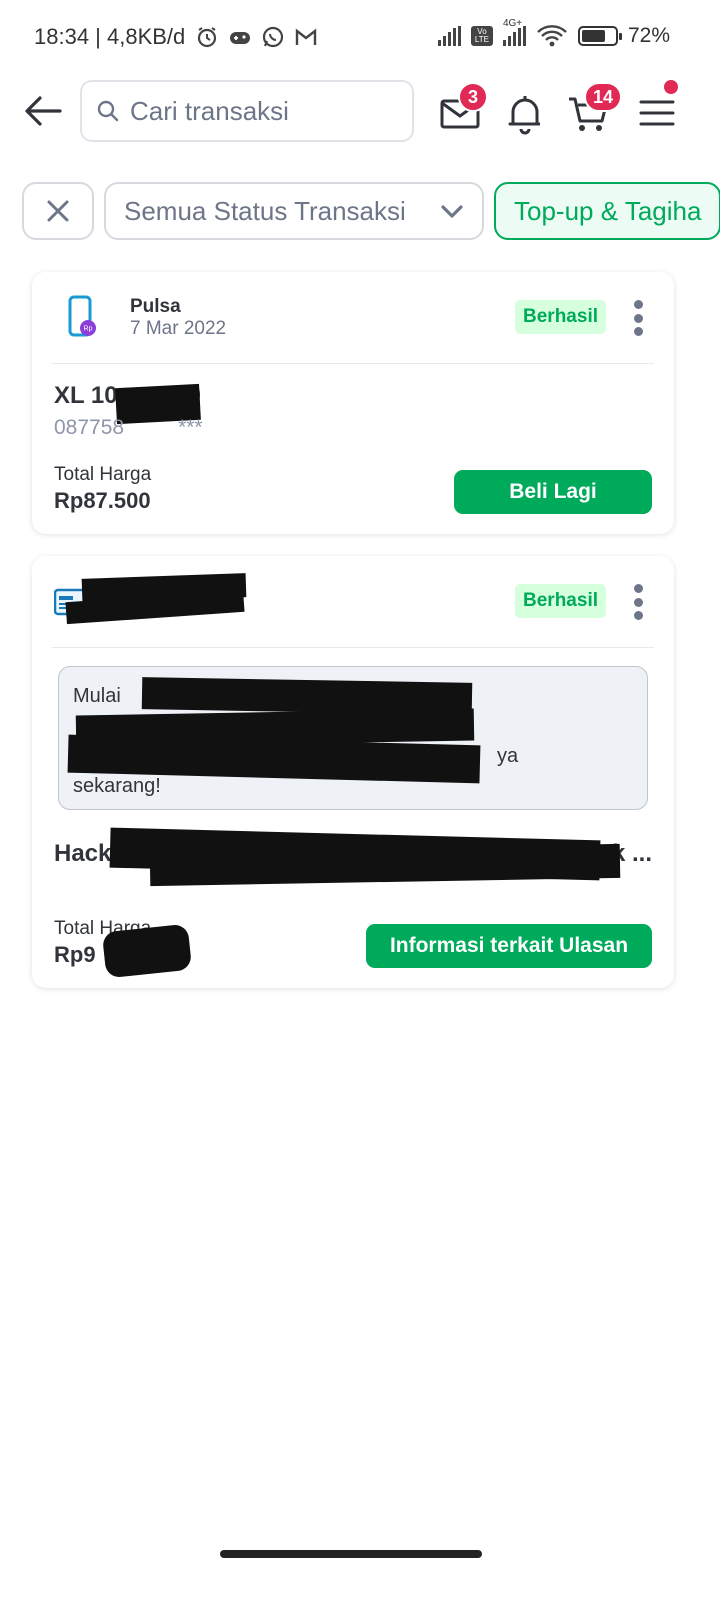  I want to click on transaction-date: 7 Mar 2022, so click(178, 328).